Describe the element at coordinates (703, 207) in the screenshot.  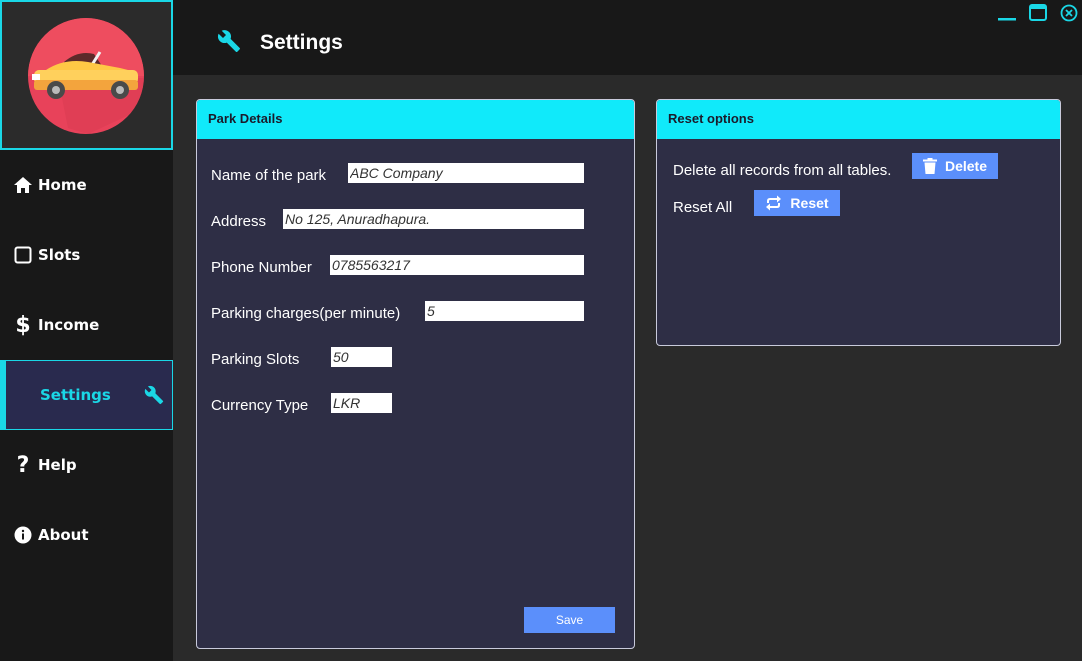
I see `reset-all-label: Reset All` at that location.